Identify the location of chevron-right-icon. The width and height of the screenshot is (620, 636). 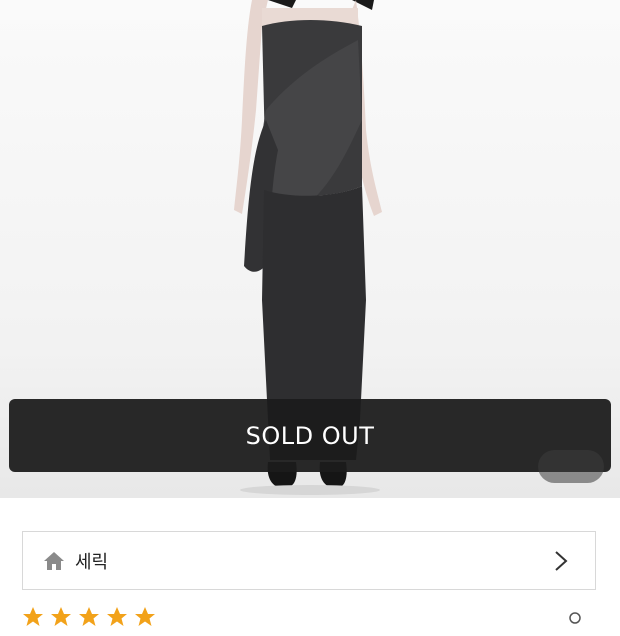
(561, 561).